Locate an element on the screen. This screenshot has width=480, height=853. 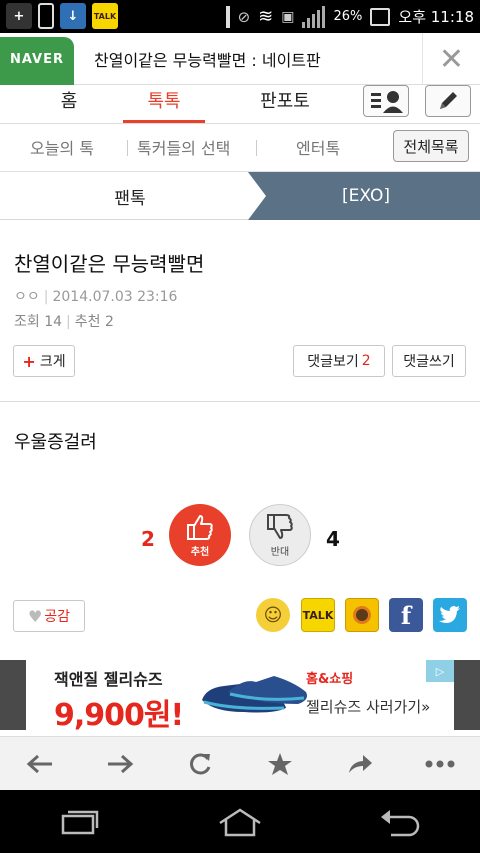
oppose-label: 반대 is located at coordinates (280, 552).